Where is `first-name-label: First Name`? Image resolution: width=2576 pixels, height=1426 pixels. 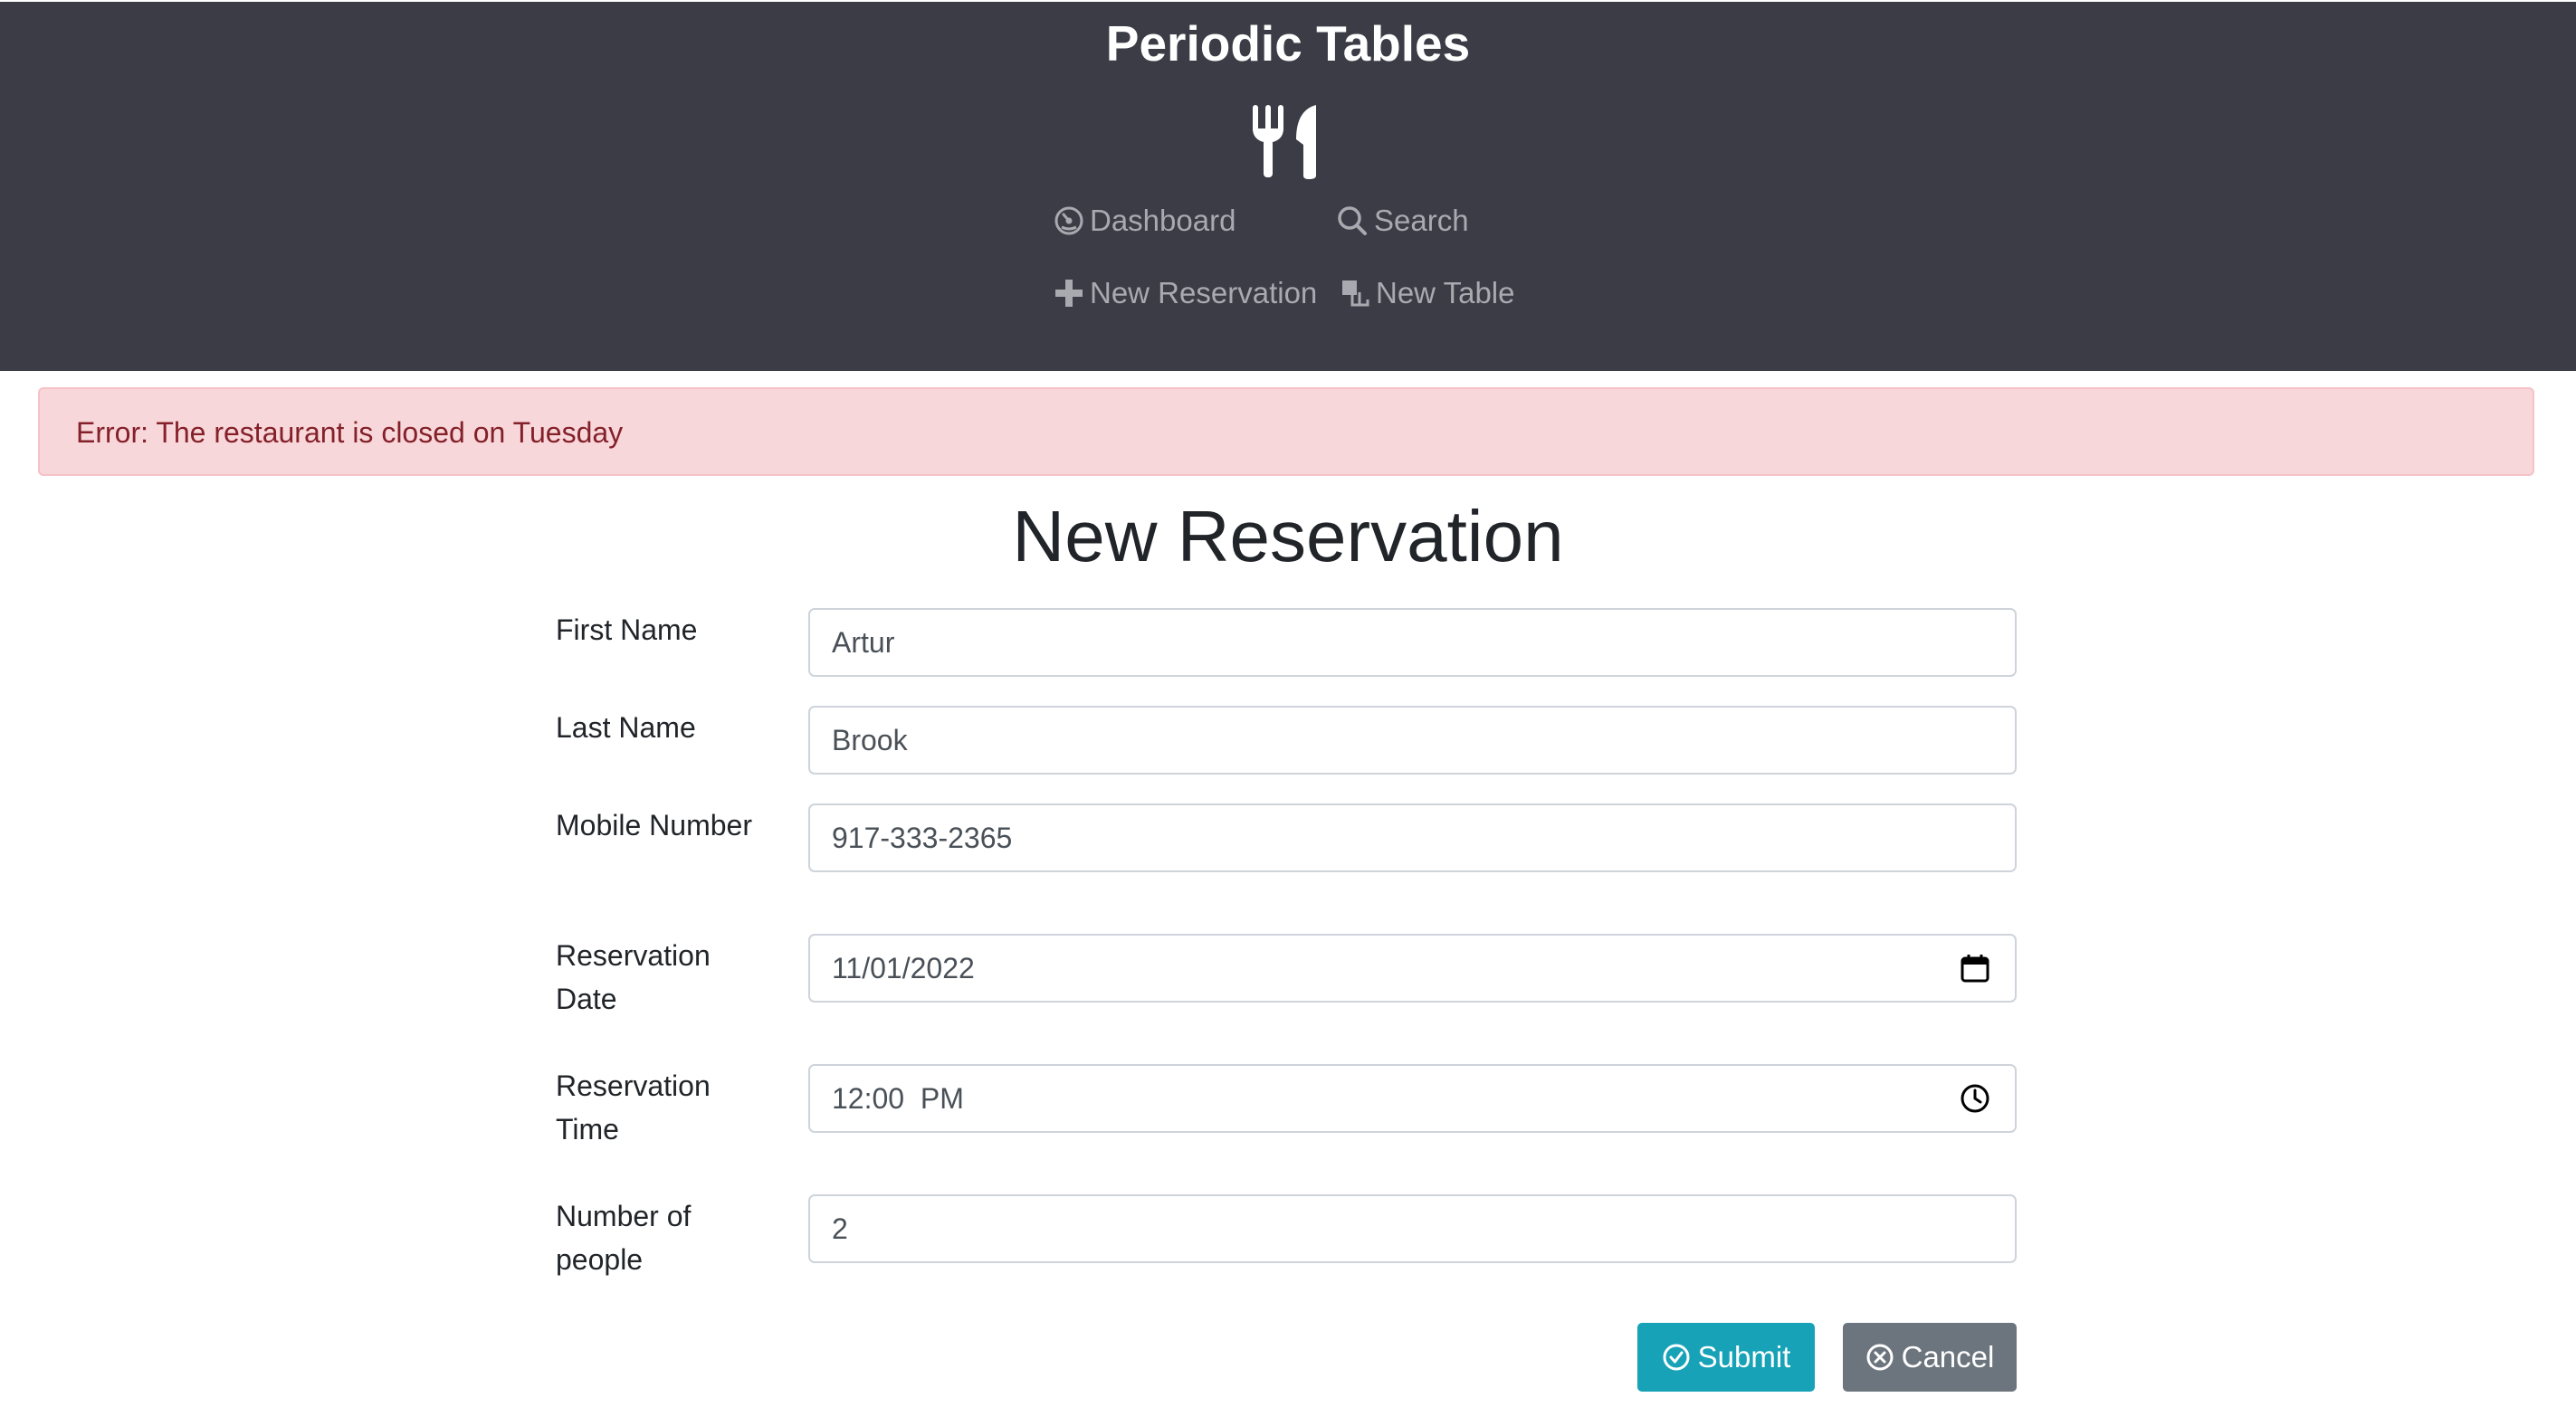 first-name-label: First Name is located at coordinates (627, 629).